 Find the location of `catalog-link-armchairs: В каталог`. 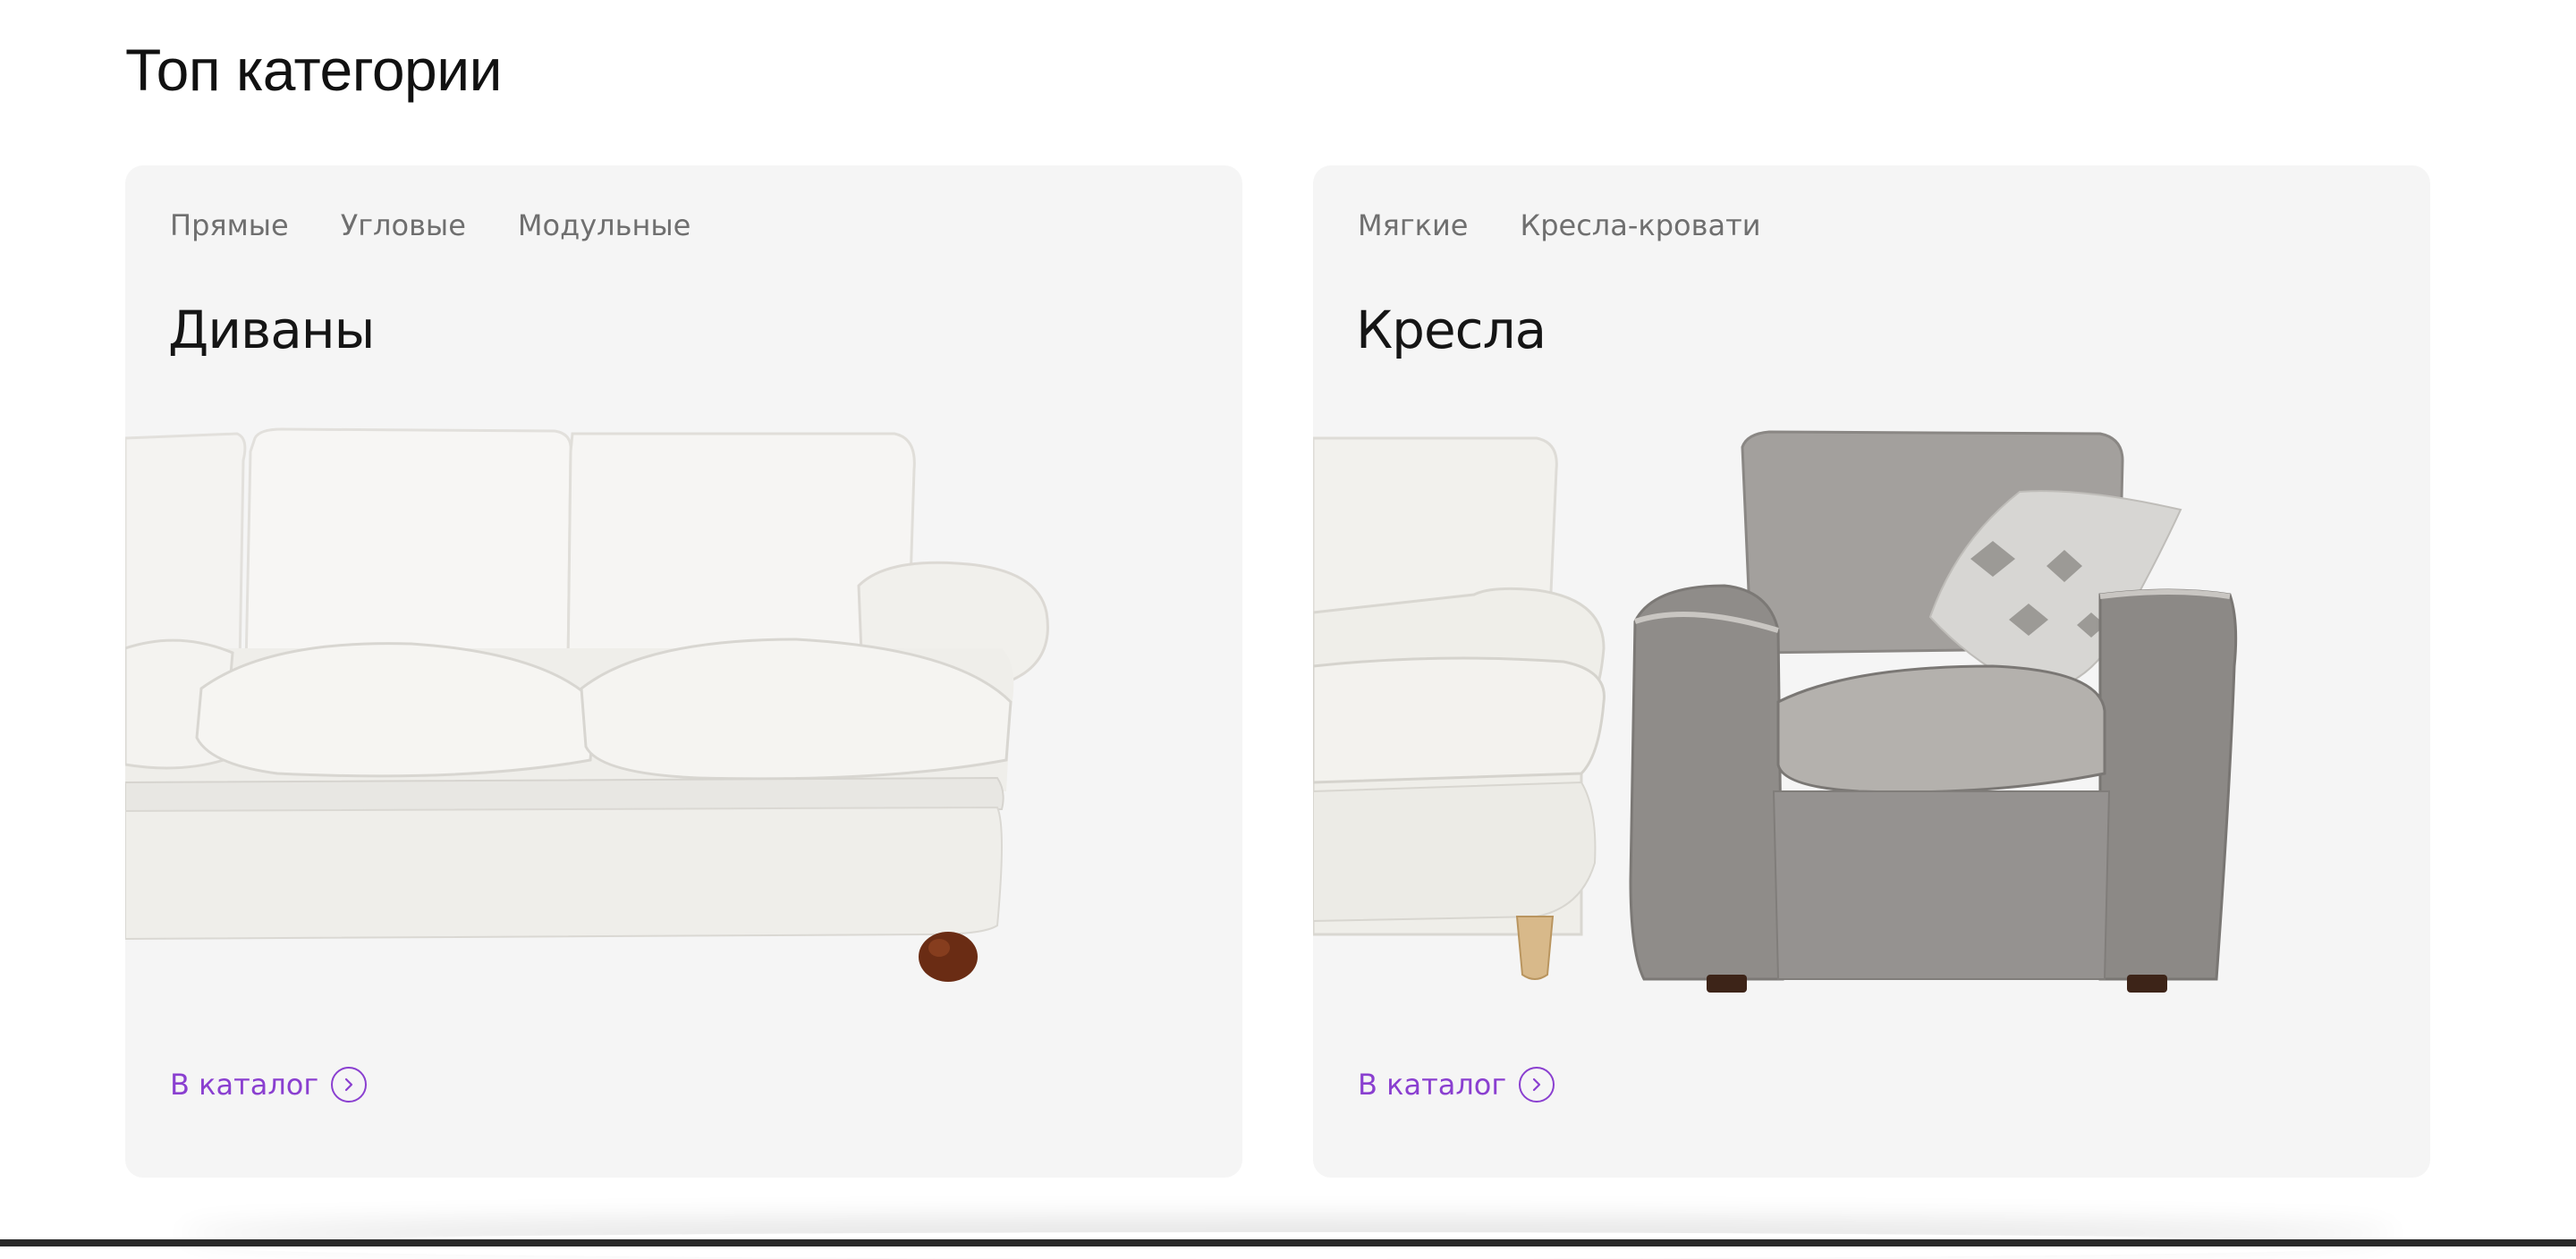

catalog-link-armchairs: В каталог is located at coordinates (1456, 1085).